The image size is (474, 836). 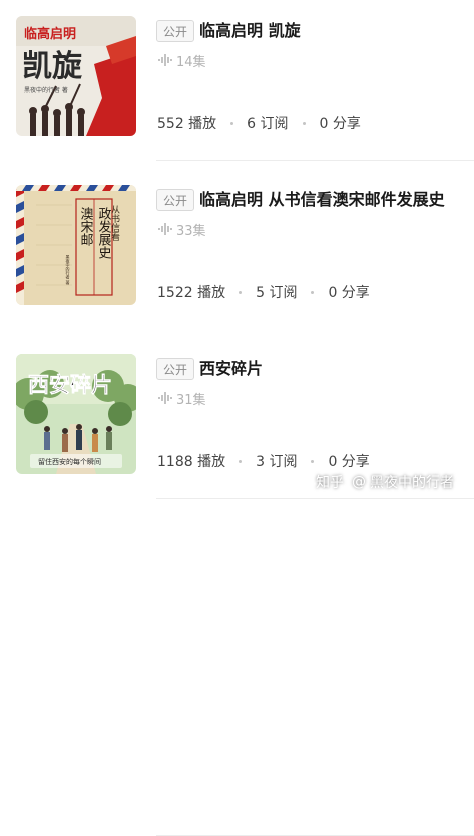 What do you see at coordinates (412, 483) in the screenshot?
I see `watermark-user: 黑夜中的行者` at bounding box center [412, 483].